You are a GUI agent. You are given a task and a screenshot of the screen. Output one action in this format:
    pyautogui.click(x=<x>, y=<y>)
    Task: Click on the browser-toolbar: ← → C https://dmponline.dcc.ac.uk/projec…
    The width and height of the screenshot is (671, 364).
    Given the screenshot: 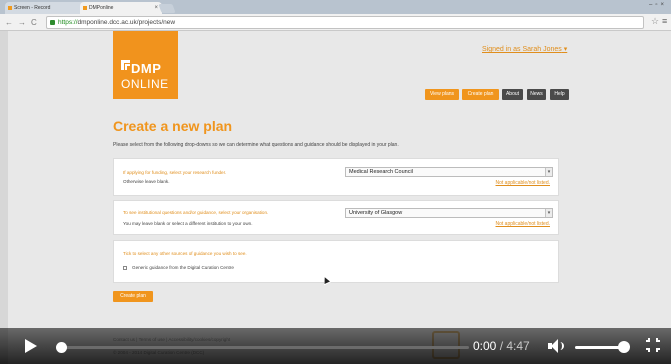 What is the action you would take?
    pyautogui.click(x=335, y=22)
    